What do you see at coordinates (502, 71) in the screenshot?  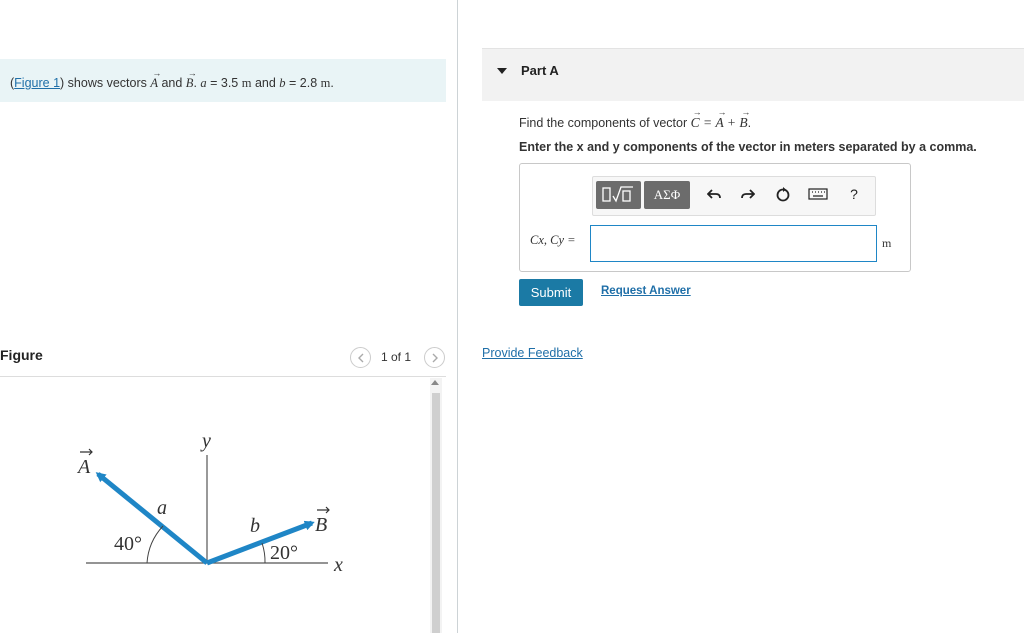 I see `collapse-caret-icon` at bounding box center [502, 71].